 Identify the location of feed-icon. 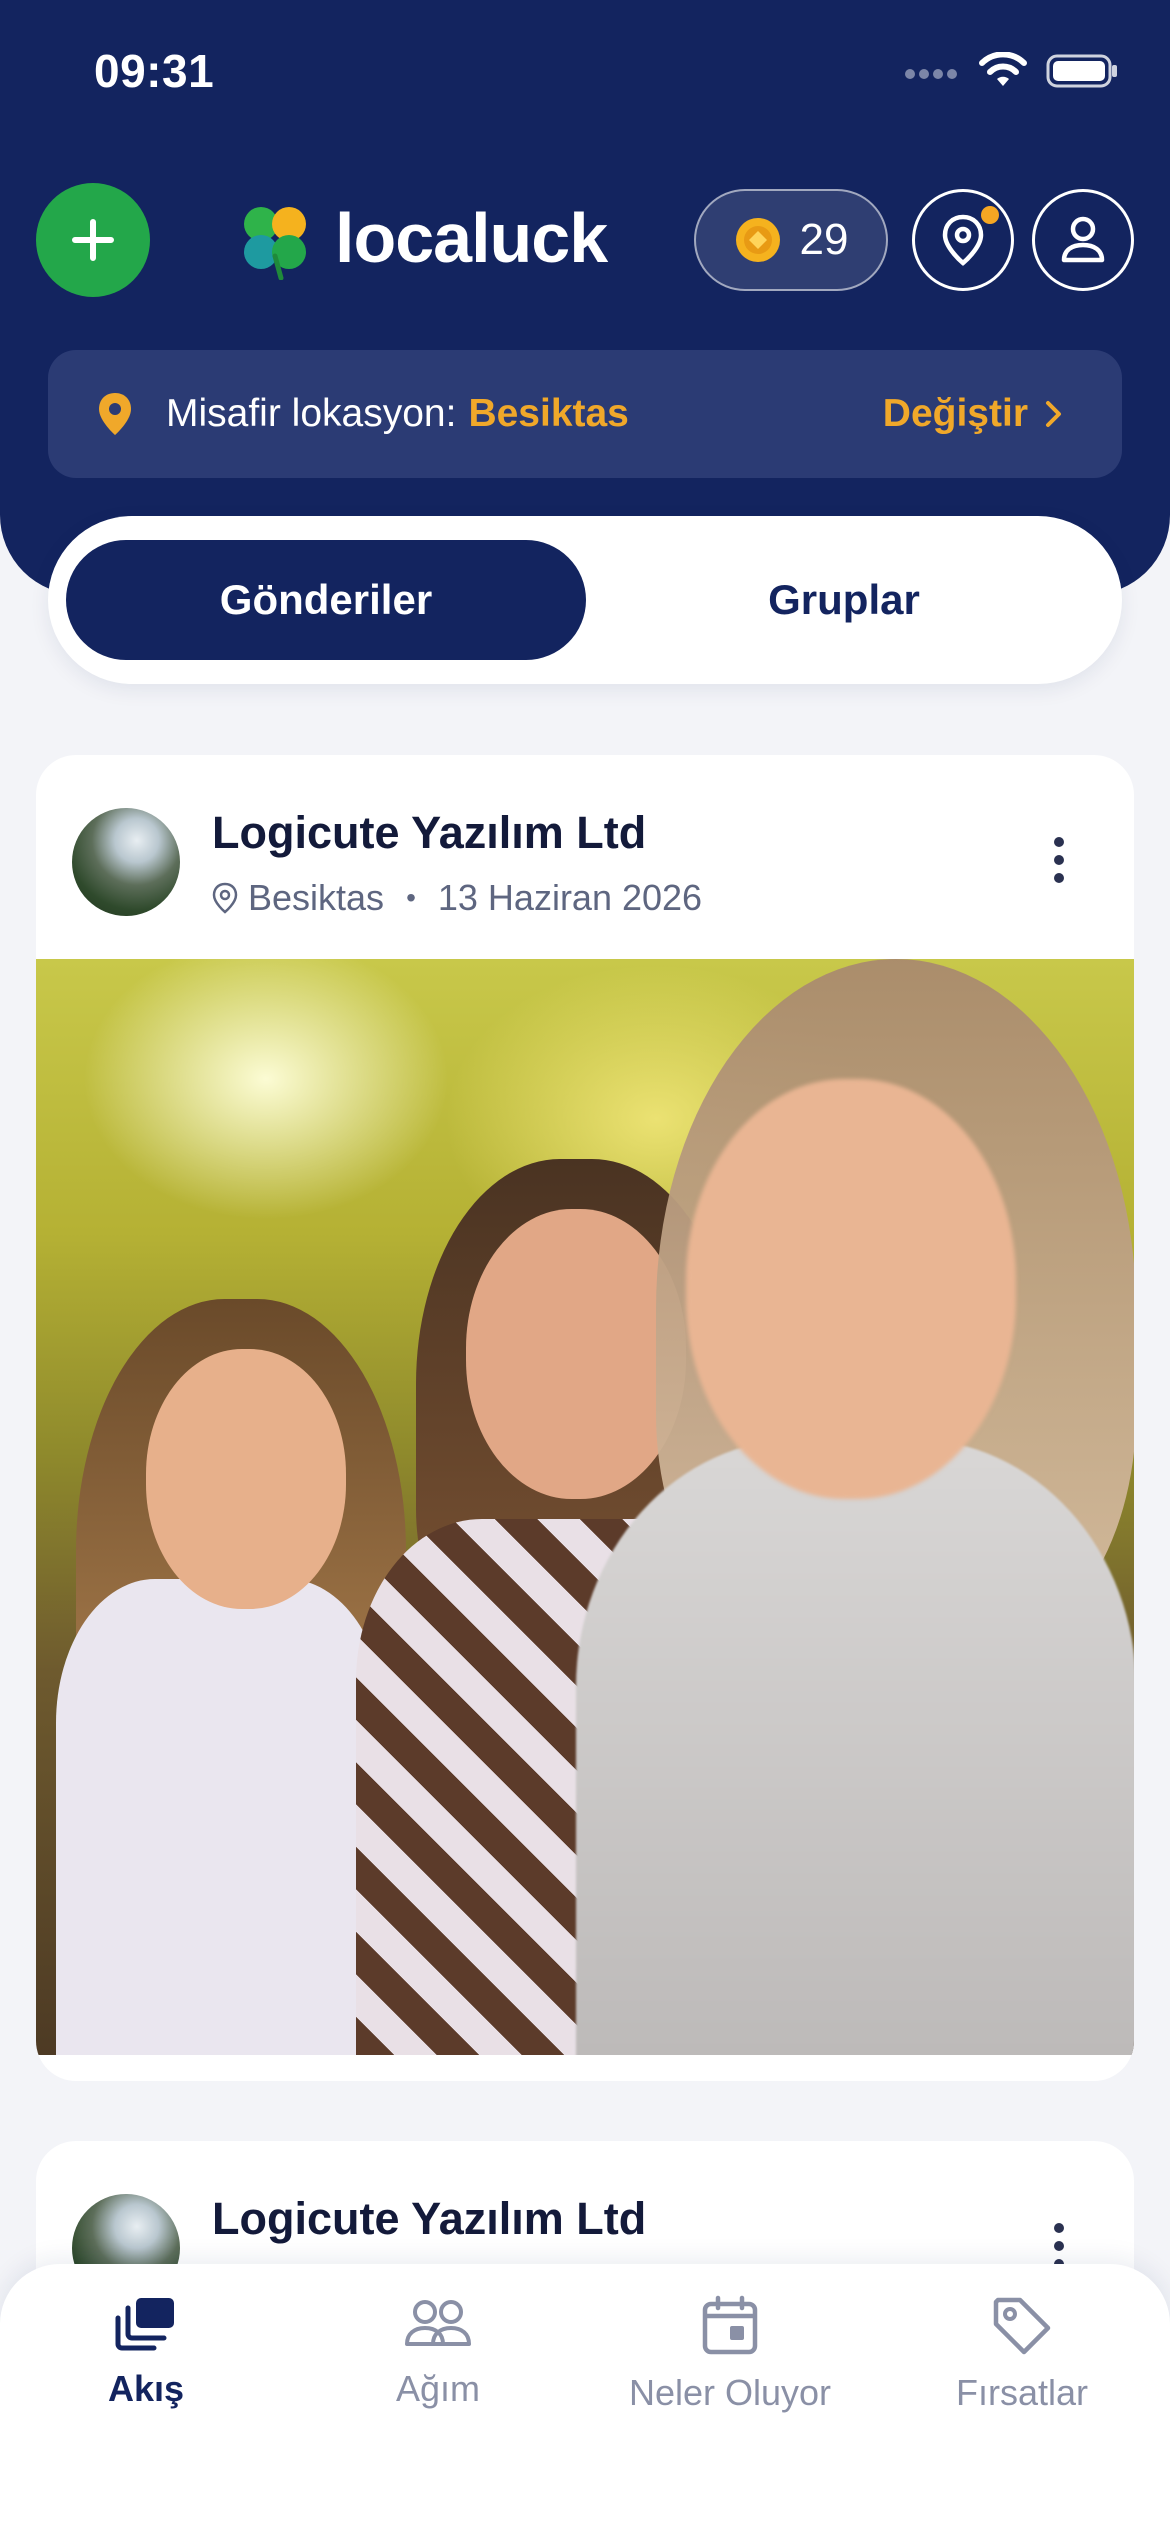
(144, 2324).